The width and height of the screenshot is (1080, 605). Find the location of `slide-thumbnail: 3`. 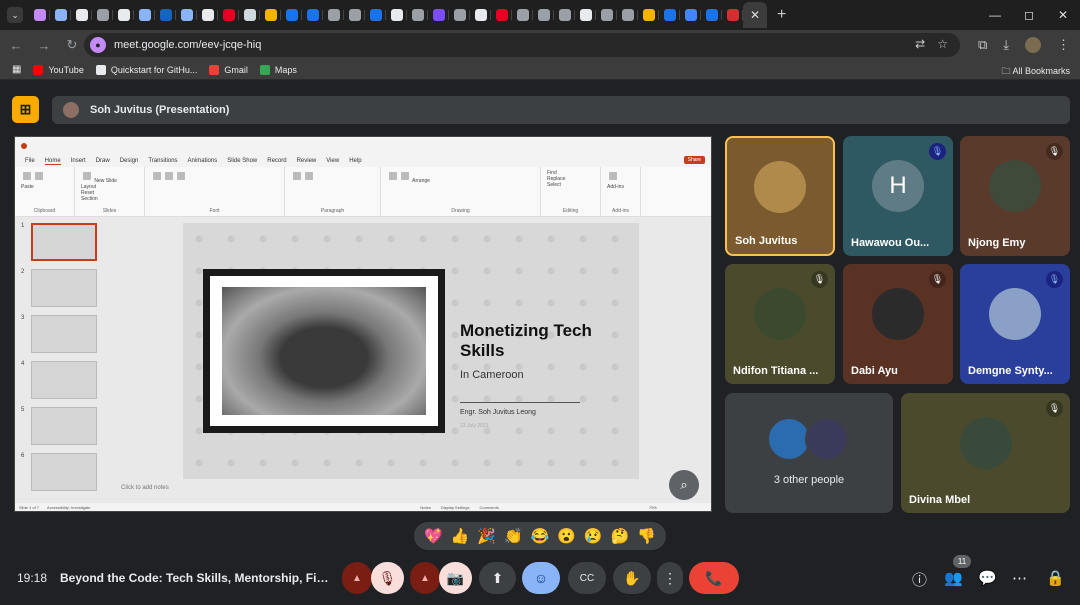

slide-thumbnail: 3 is located at coordinates (65, 334).